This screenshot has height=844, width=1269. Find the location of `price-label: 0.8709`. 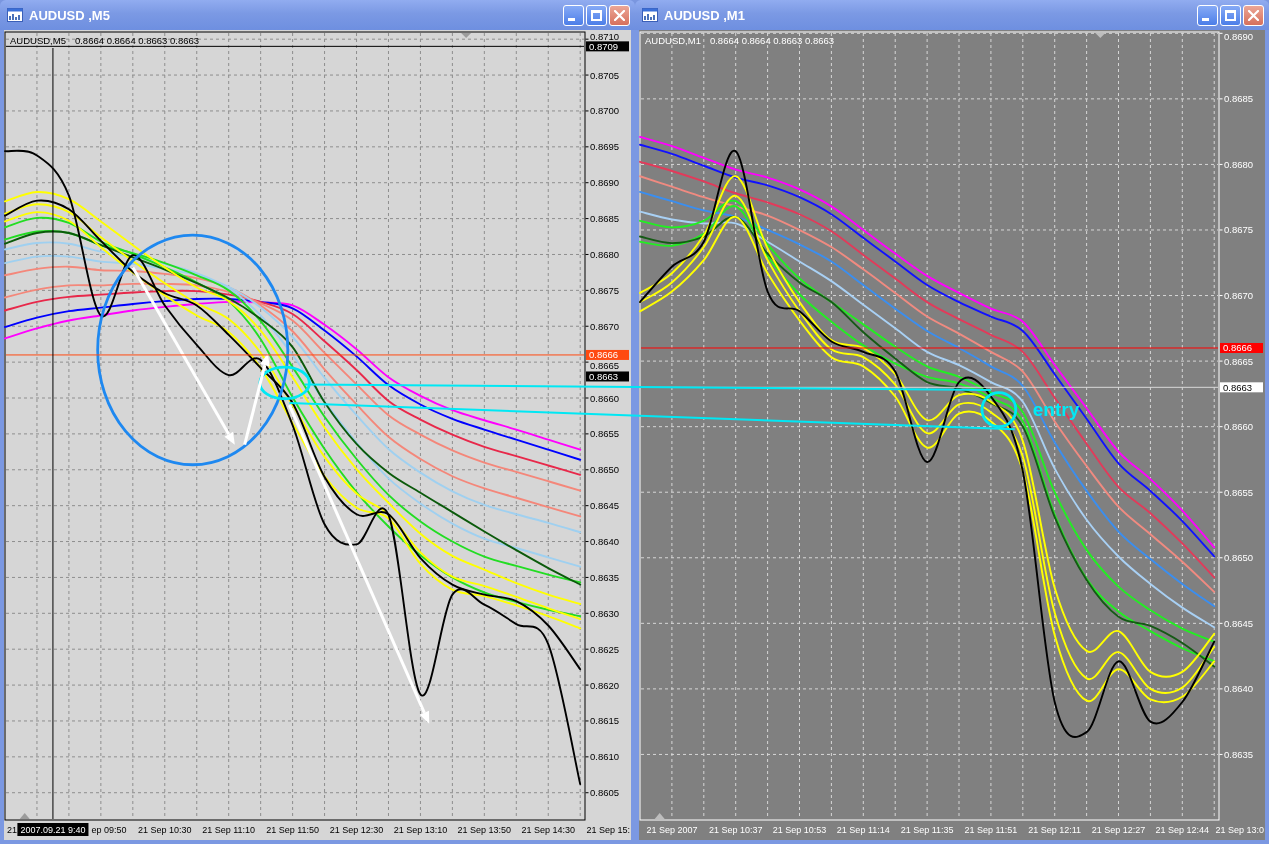

price-label: 0.8709 is located at coordinates (607, 46).